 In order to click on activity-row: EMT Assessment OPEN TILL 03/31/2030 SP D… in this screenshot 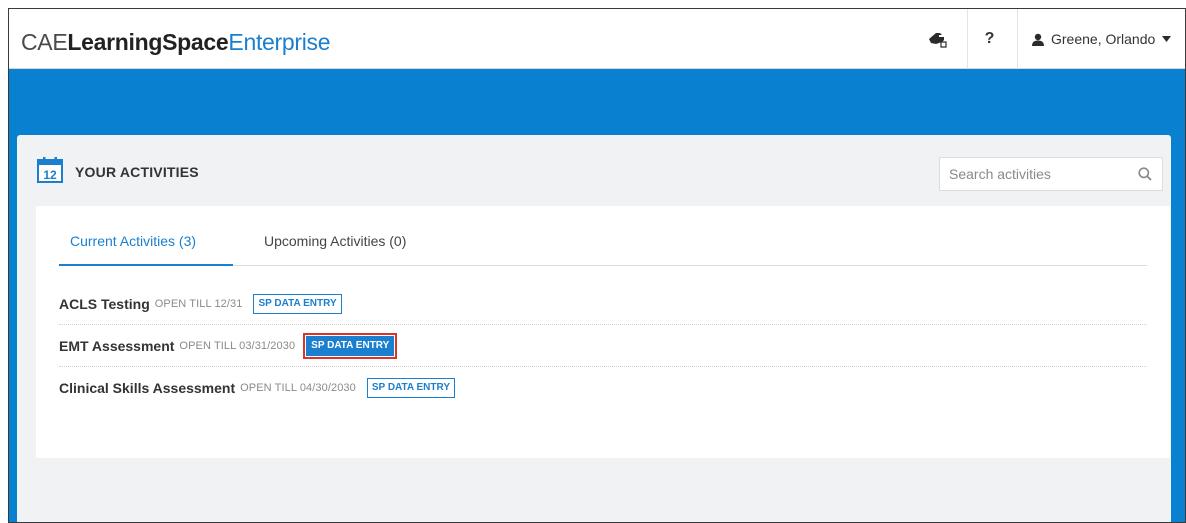, I will do `click(603, 346)`.